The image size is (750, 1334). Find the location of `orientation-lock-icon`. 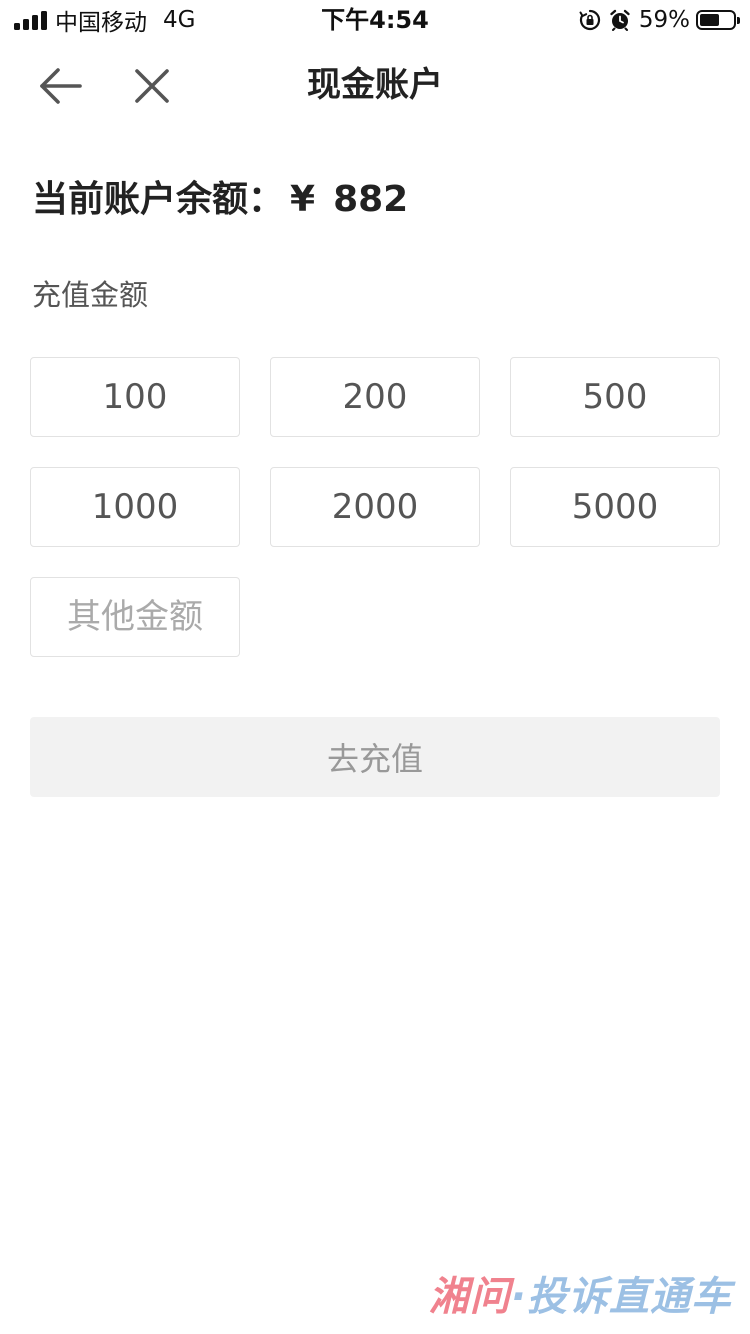

orientation-lock-icon is located at coordinates (589, 20).